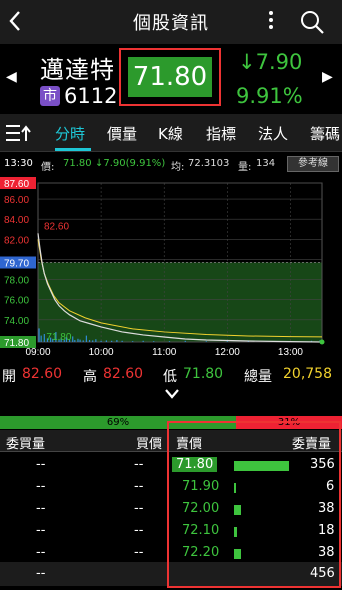 The width and height of the screenshot is (342, 590). What do you see at coordinates (180, 302) in the screenshot?
I see `below-reference-zone` at bounding box center [180, 302].